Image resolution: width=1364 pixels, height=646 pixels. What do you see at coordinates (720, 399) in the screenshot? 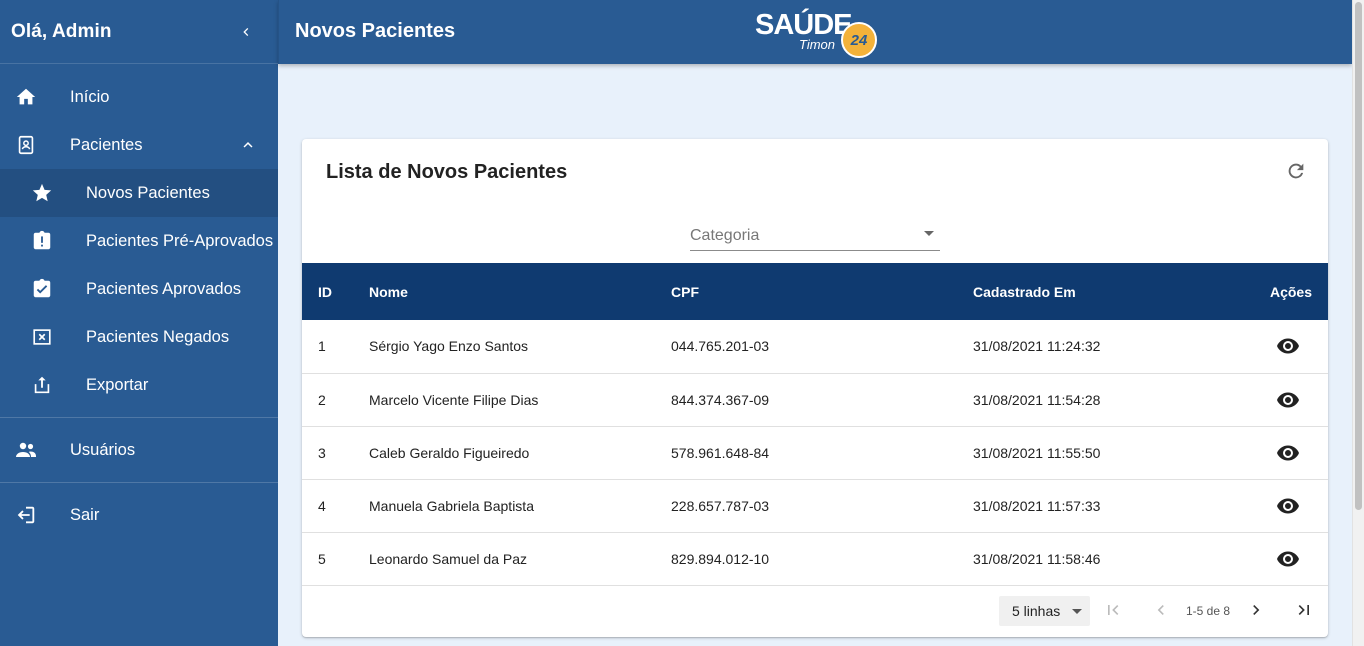
I see `cell-cpf: 844.374.367-09` at bounding box center [720, 399].